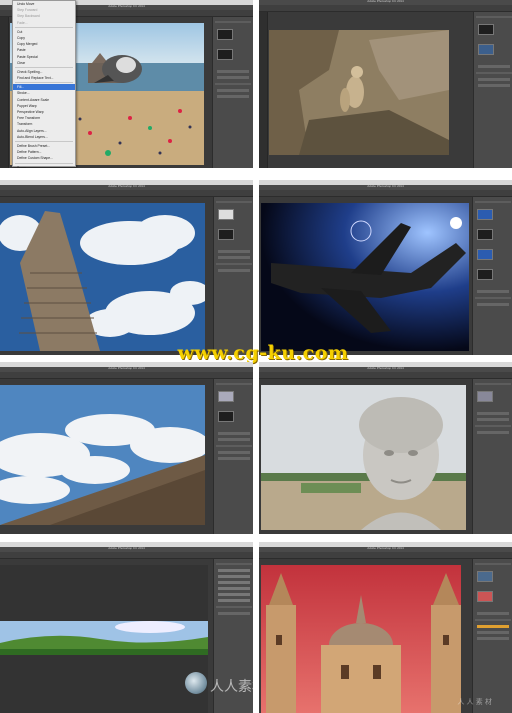  I want to click on squirrel-image, so click(359, 92).